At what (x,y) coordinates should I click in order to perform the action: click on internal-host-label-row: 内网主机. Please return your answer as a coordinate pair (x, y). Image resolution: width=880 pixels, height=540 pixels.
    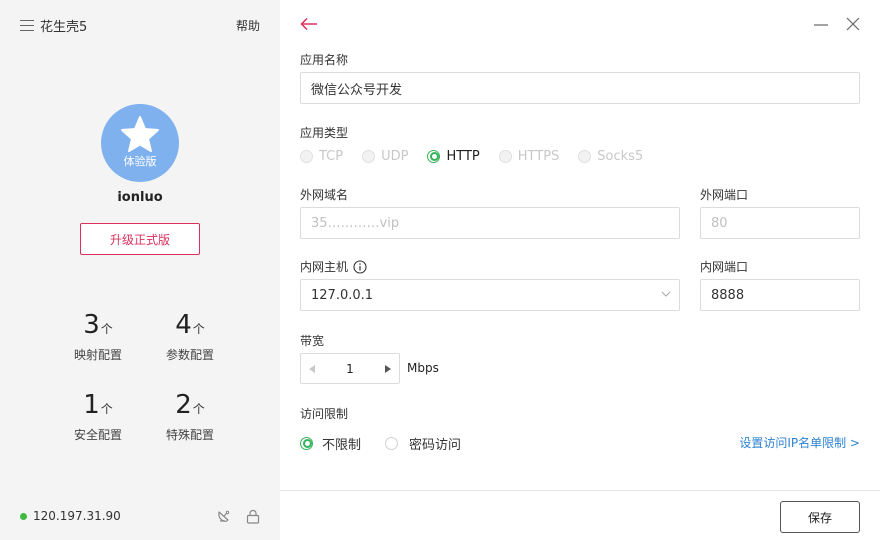
    Looking at the image, I should click on (333, 266).